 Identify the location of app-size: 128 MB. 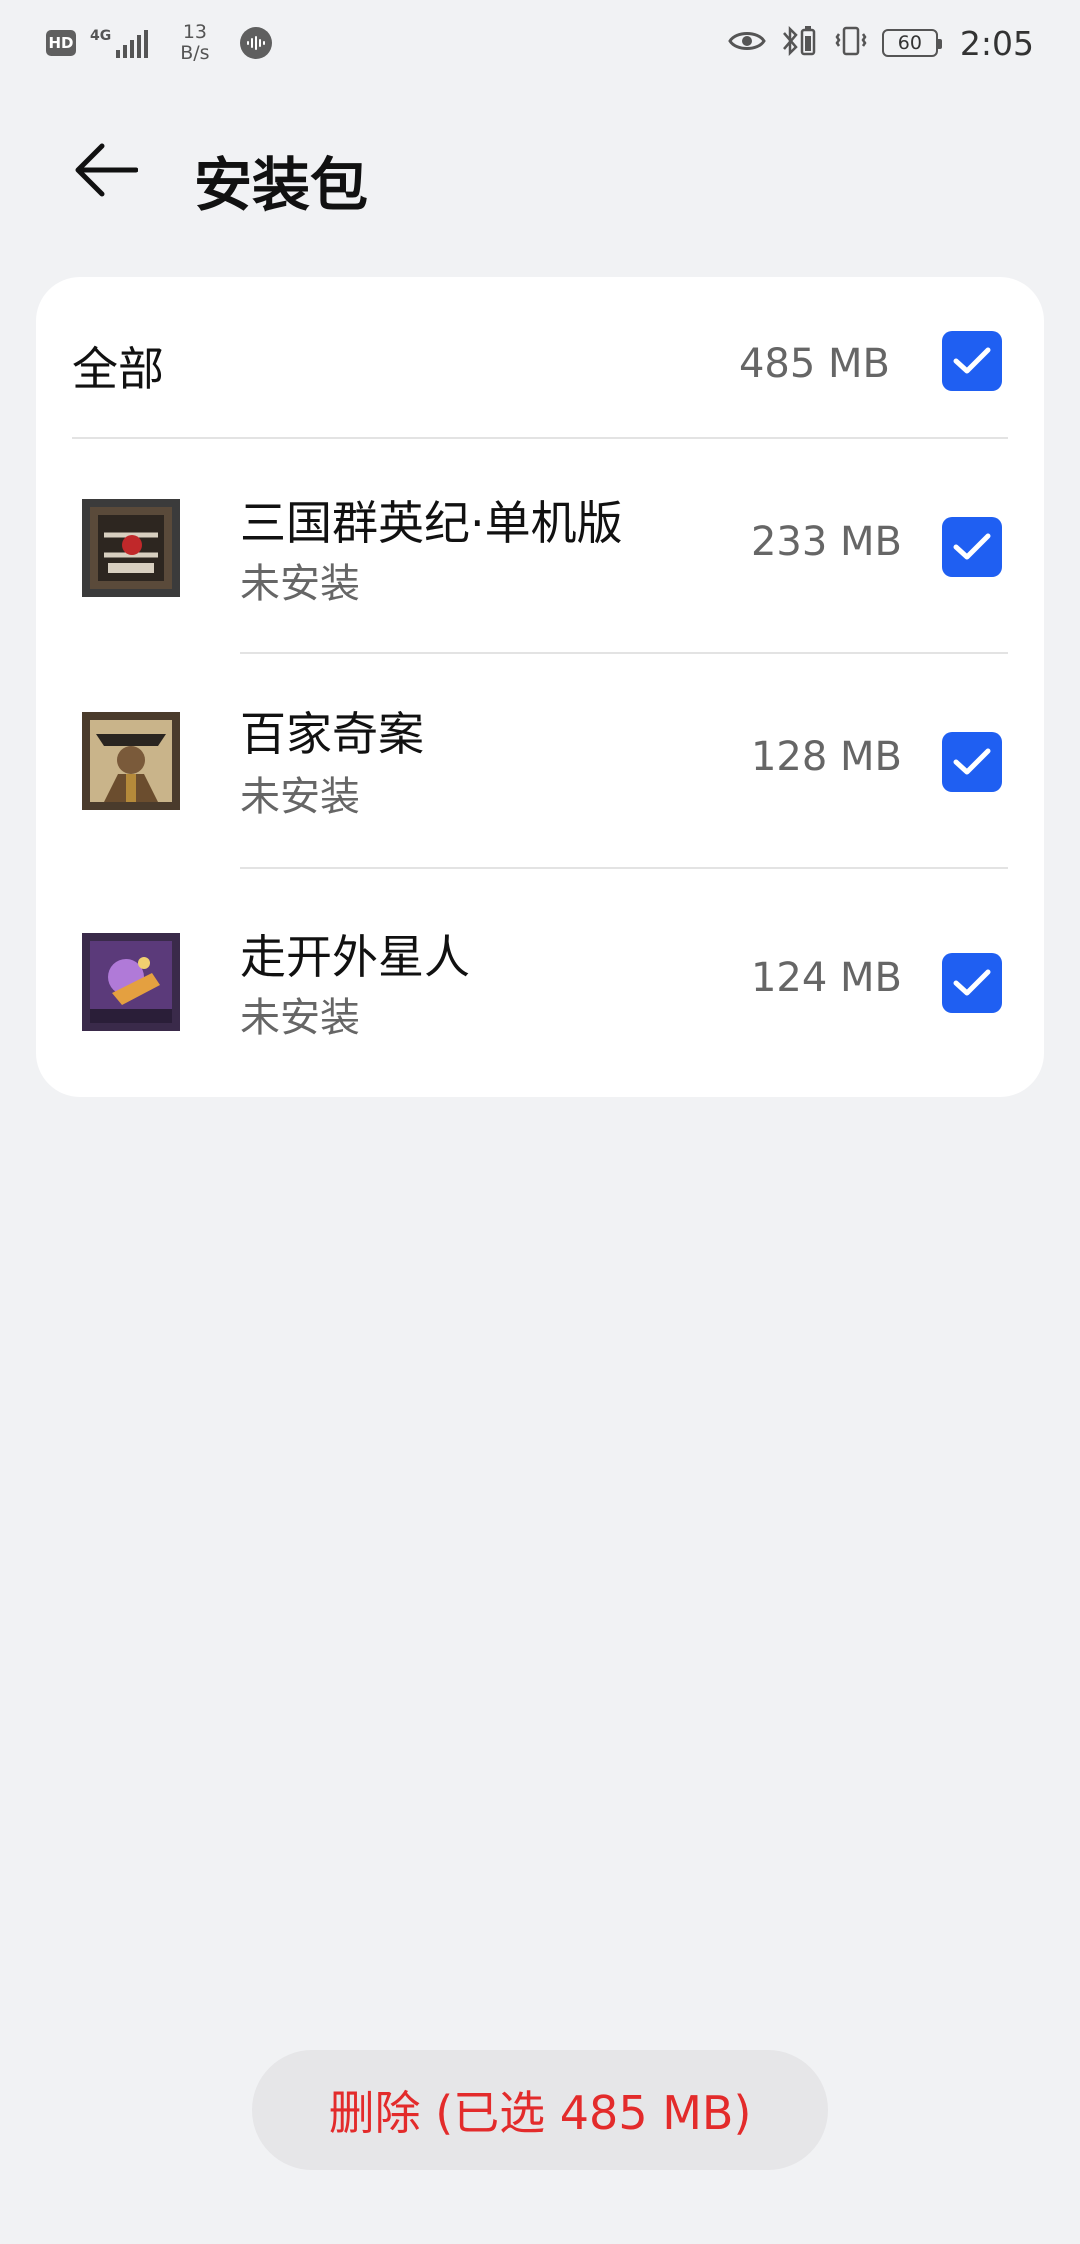
(826, 757).